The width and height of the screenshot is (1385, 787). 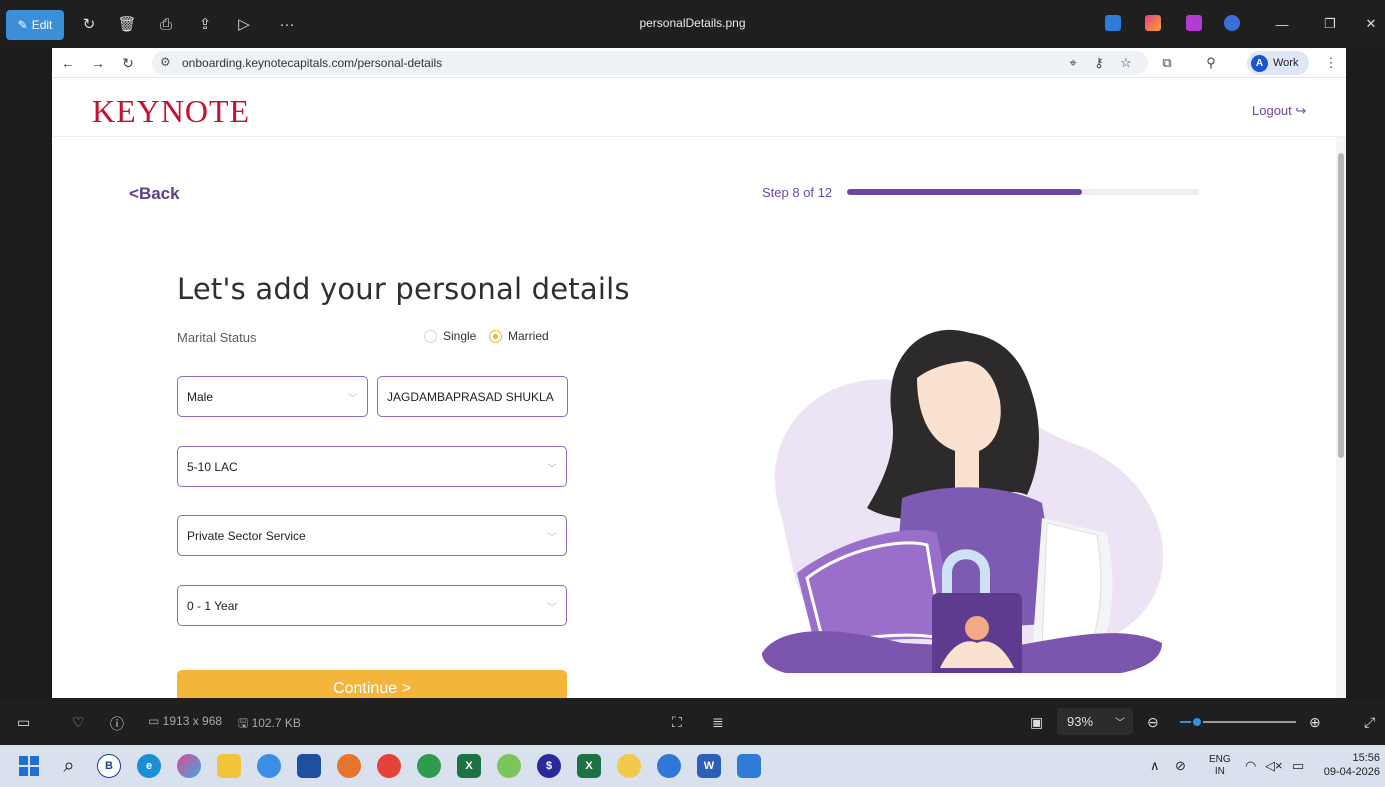 I want to click on image-size-value: 1913 x 968, so click(x=192, y=721).